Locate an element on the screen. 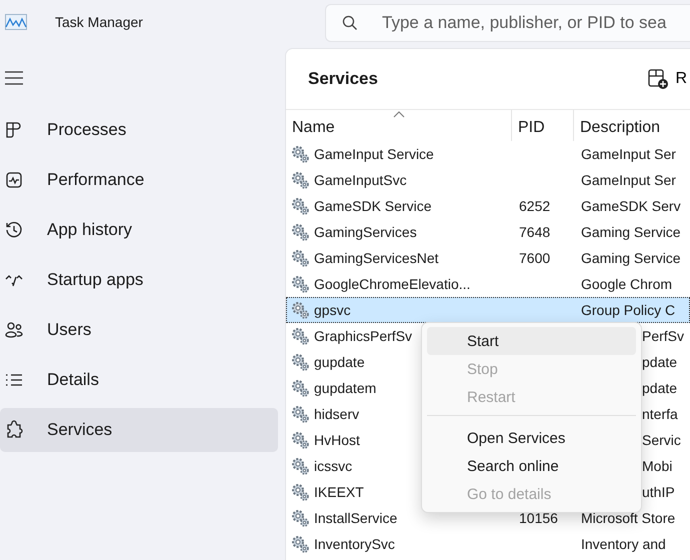 The height and width of the screenshot is (560, 690). service-name: GamingServices is located at coordinates (365, 232).